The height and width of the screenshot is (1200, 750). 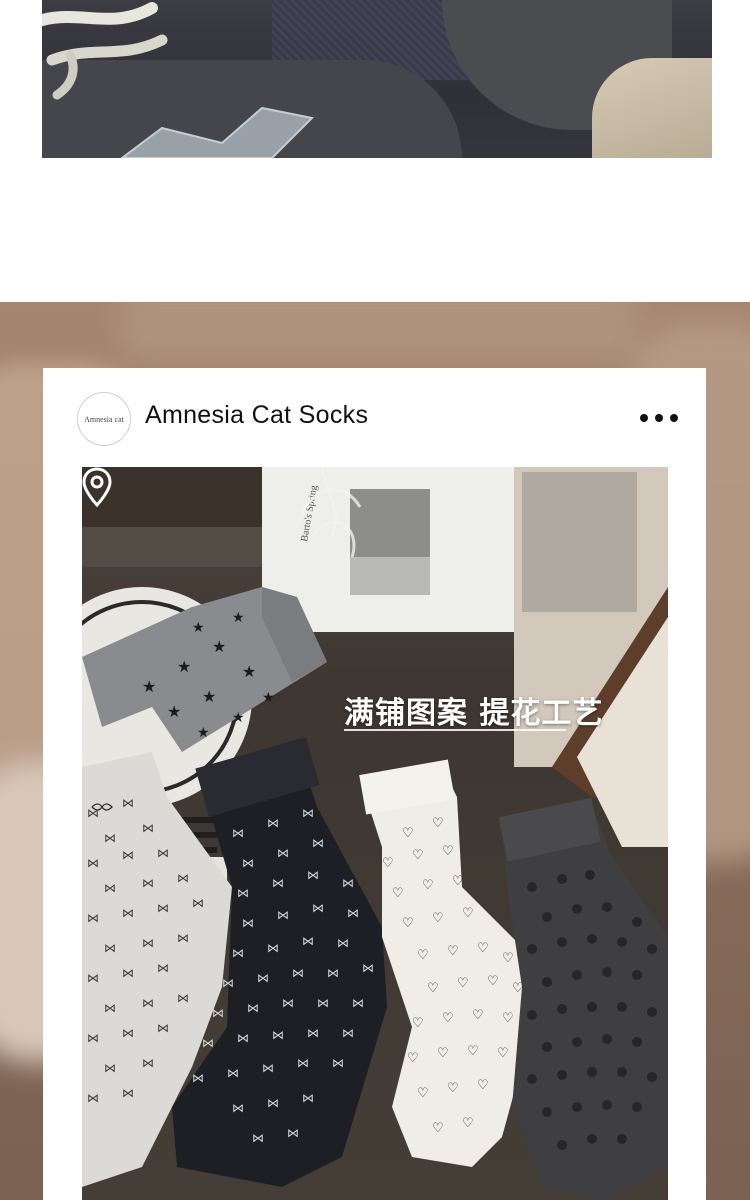 I want to click on avatar: Amnesia cat, so click(x=104, y=419).